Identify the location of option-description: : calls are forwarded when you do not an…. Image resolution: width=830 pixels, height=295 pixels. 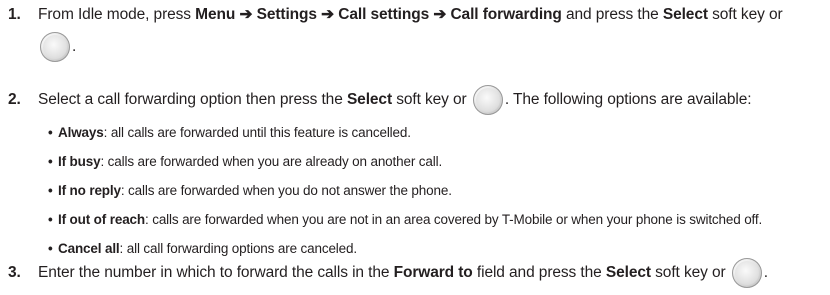
(286, 190).